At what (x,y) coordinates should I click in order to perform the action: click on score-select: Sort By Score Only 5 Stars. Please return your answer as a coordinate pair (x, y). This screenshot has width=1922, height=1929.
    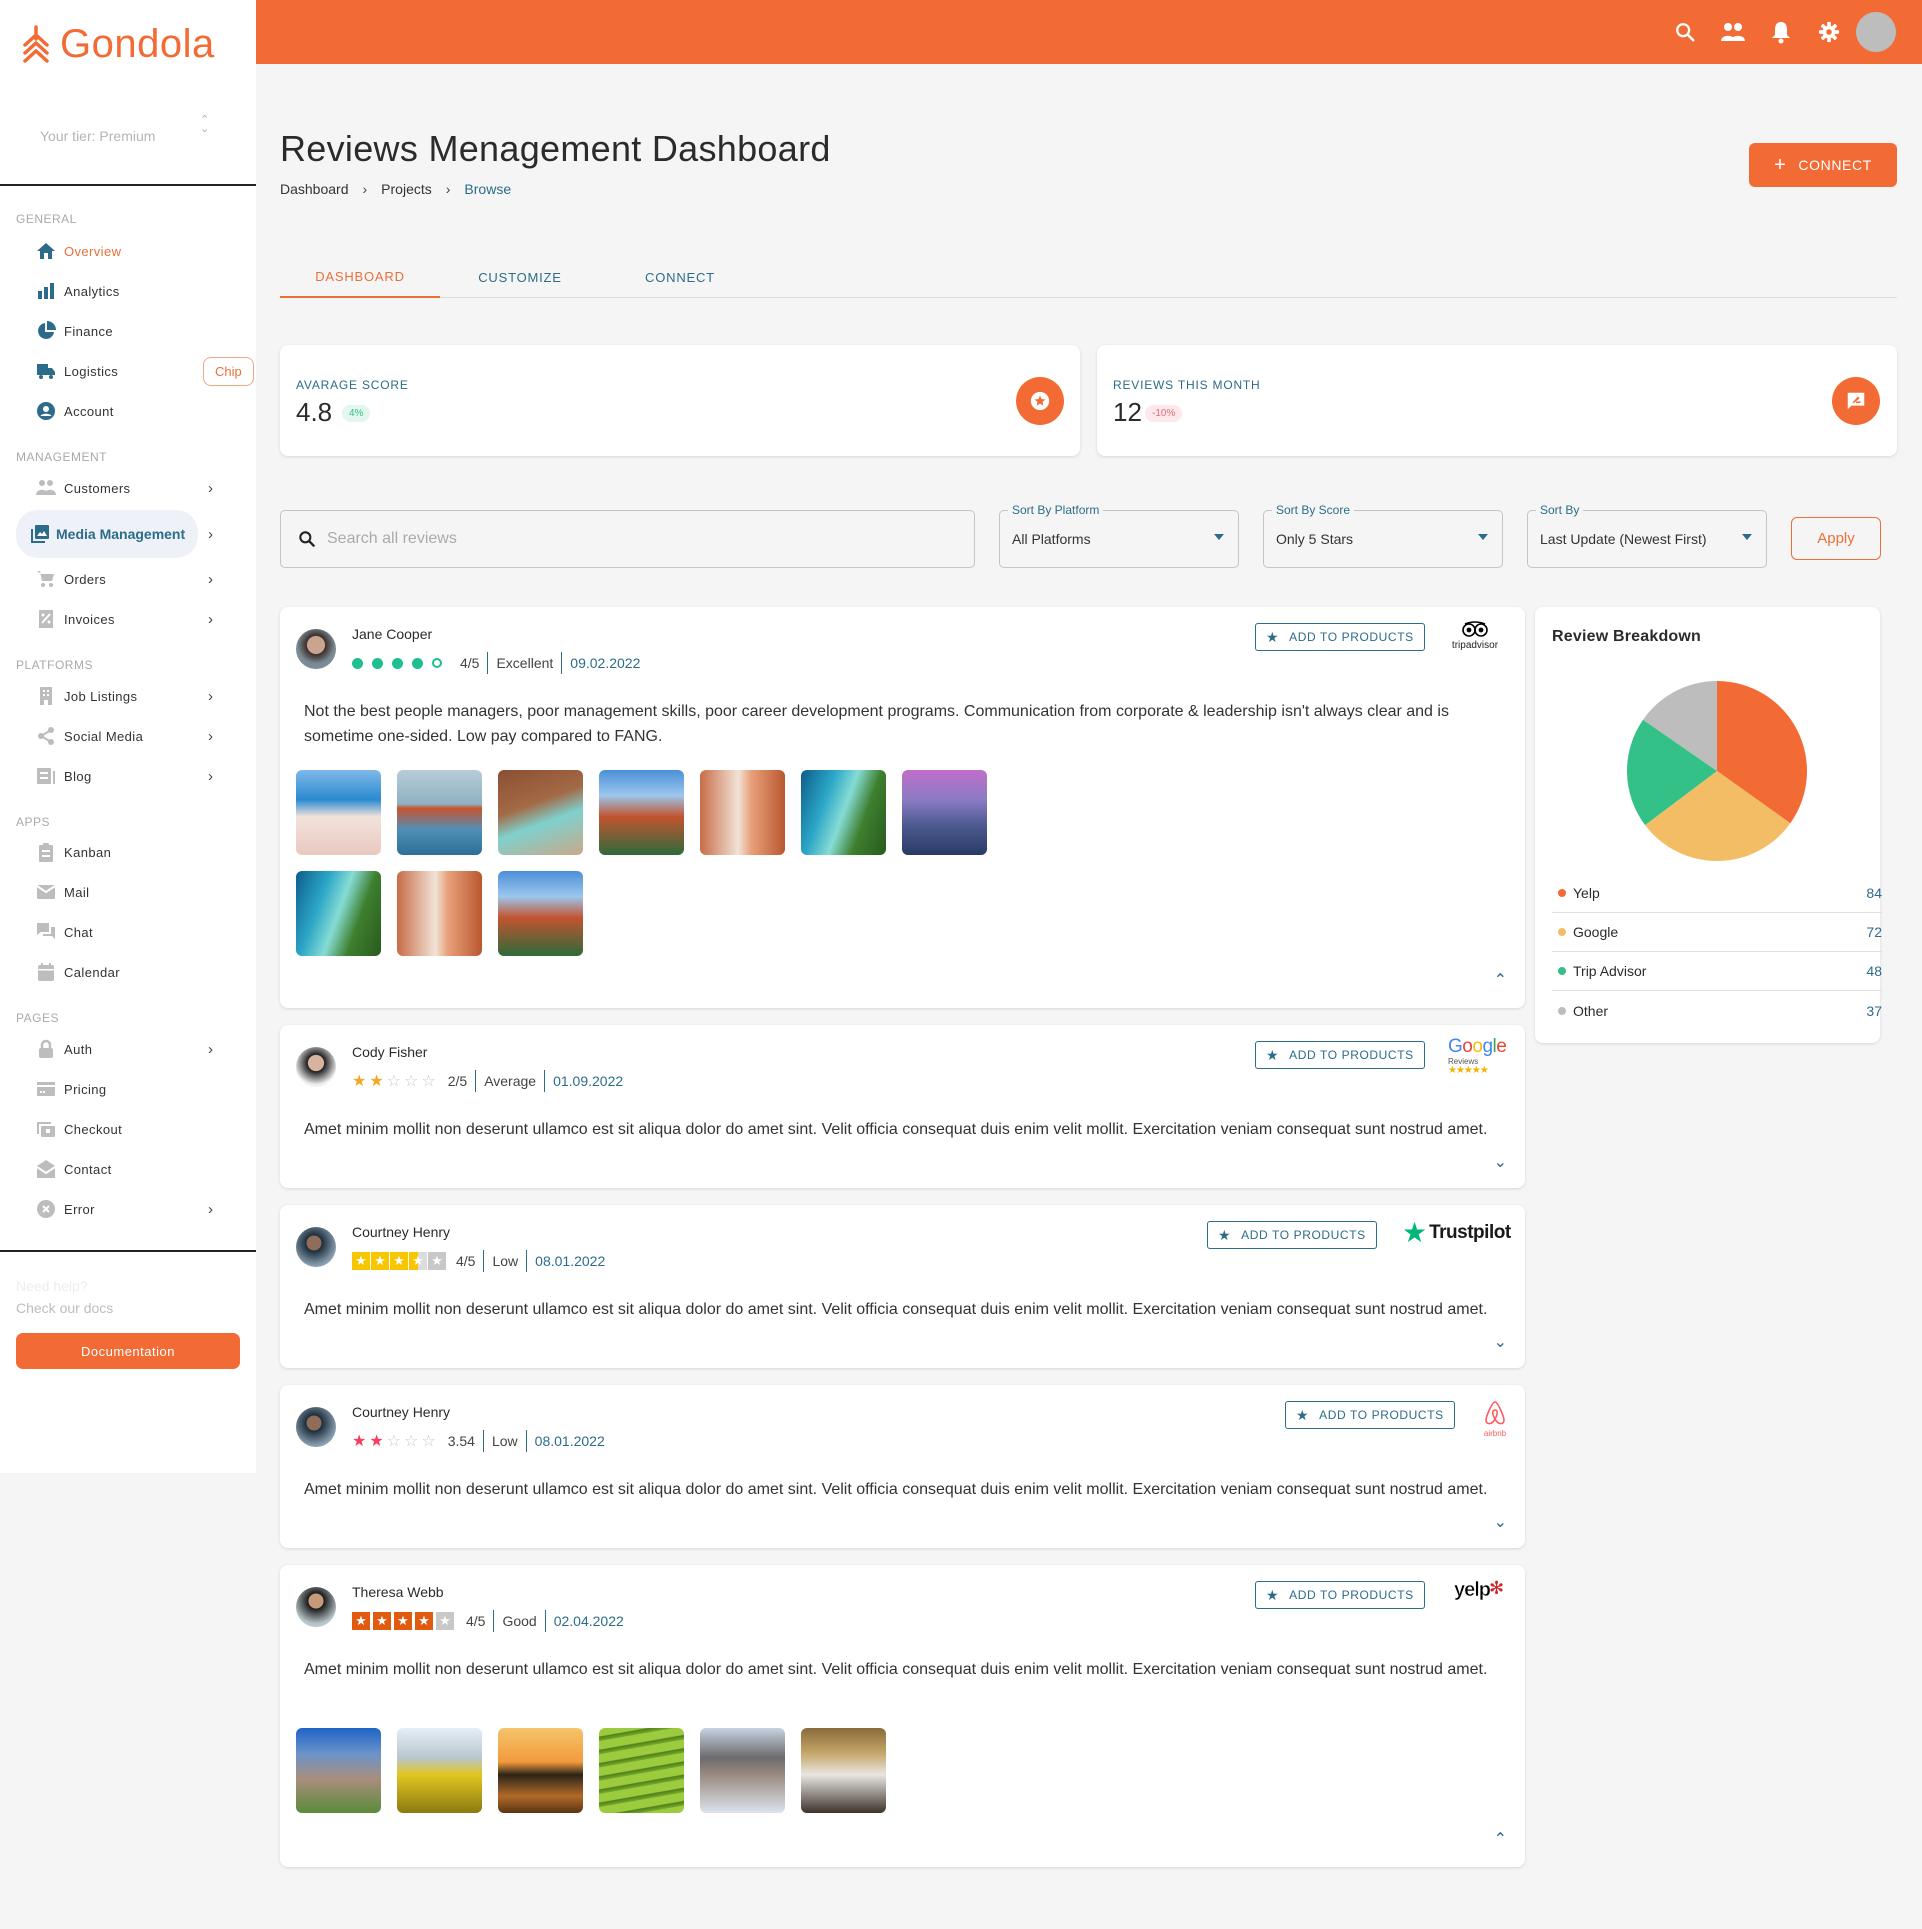
    Looking at the image, I should click on (1383, 535).